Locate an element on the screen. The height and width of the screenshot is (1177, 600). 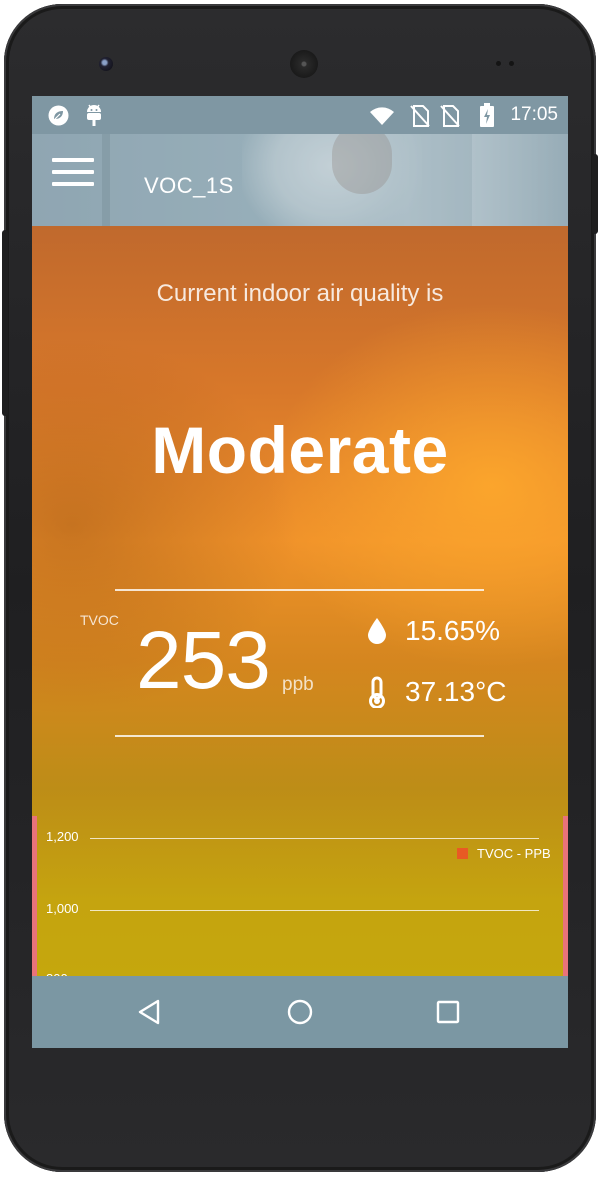
thermometer-icon is located at coordinates (377, 692).